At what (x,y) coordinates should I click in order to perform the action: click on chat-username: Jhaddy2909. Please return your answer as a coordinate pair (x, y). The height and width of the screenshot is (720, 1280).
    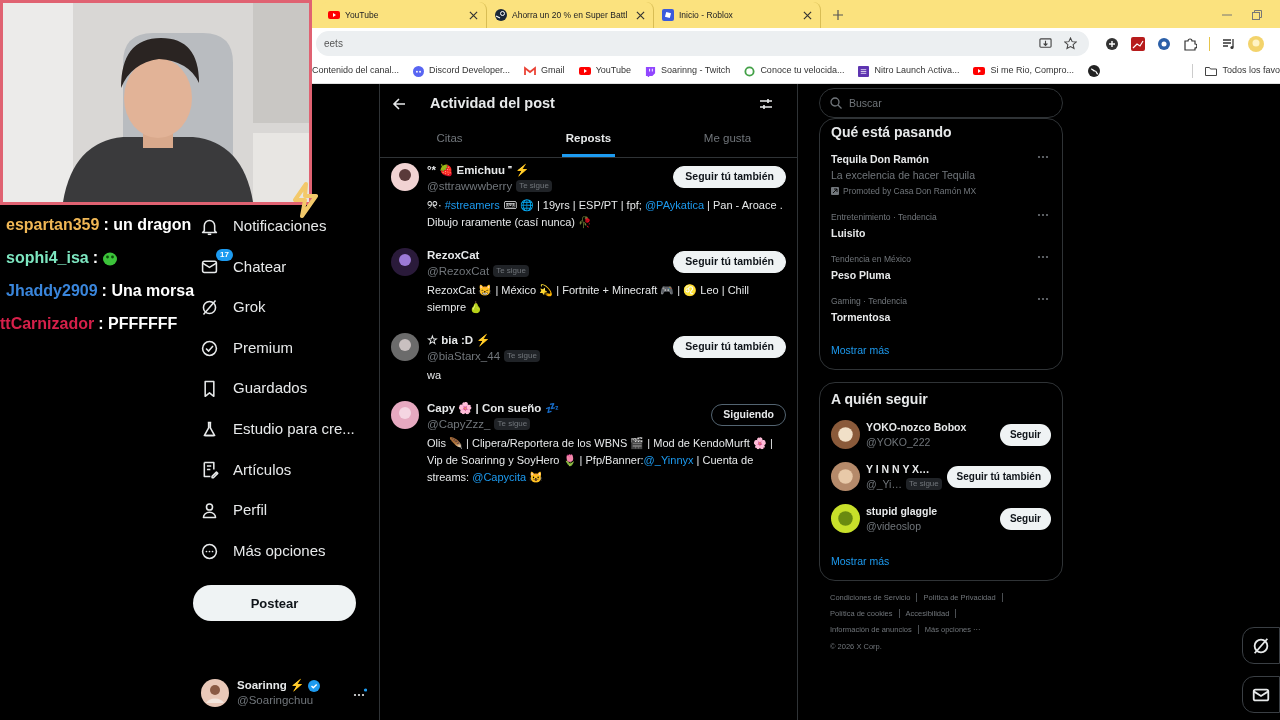
    Looking at the image, I should click on (52, 291).